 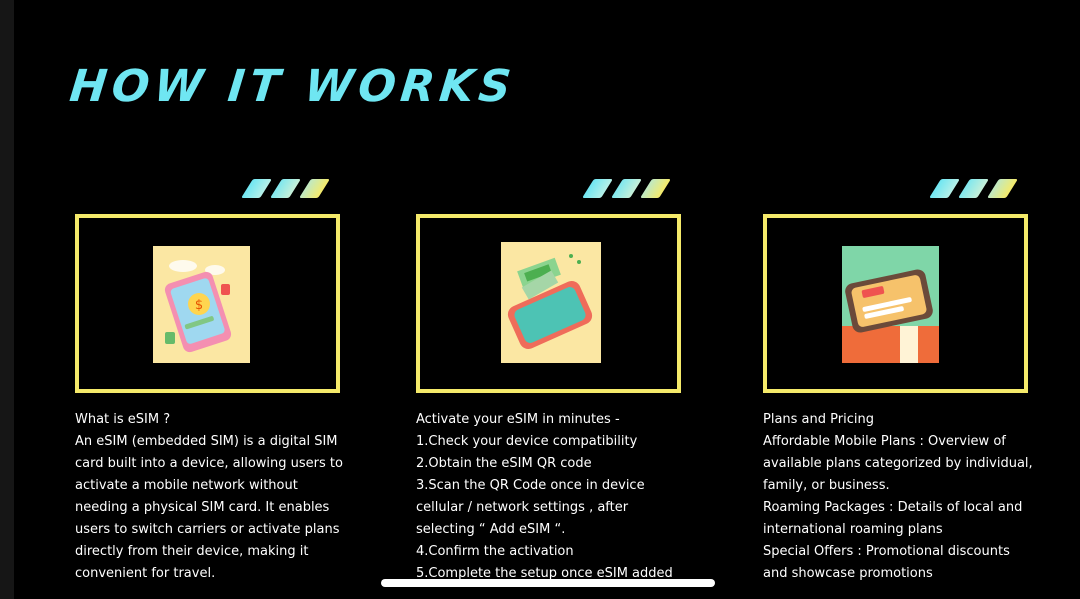 What do you see at coordinates (123, 419) in the screenshot?
I see `card-heading: What is eSIM ?` at bounding box center [123, 419].